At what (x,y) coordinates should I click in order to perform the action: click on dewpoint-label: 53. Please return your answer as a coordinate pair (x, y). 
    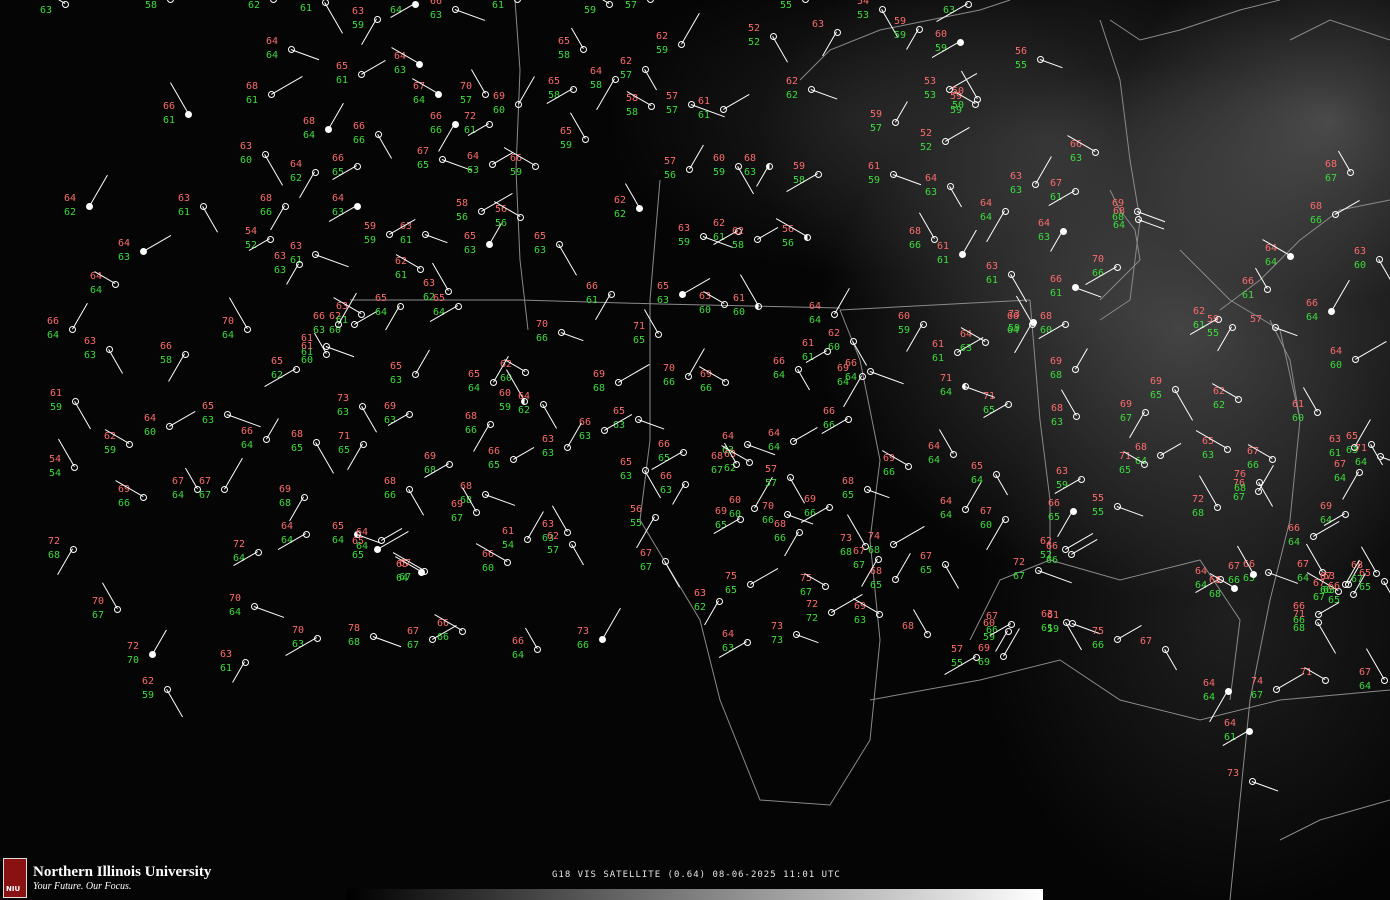
    Looking at the image, I should click on (863, 15).